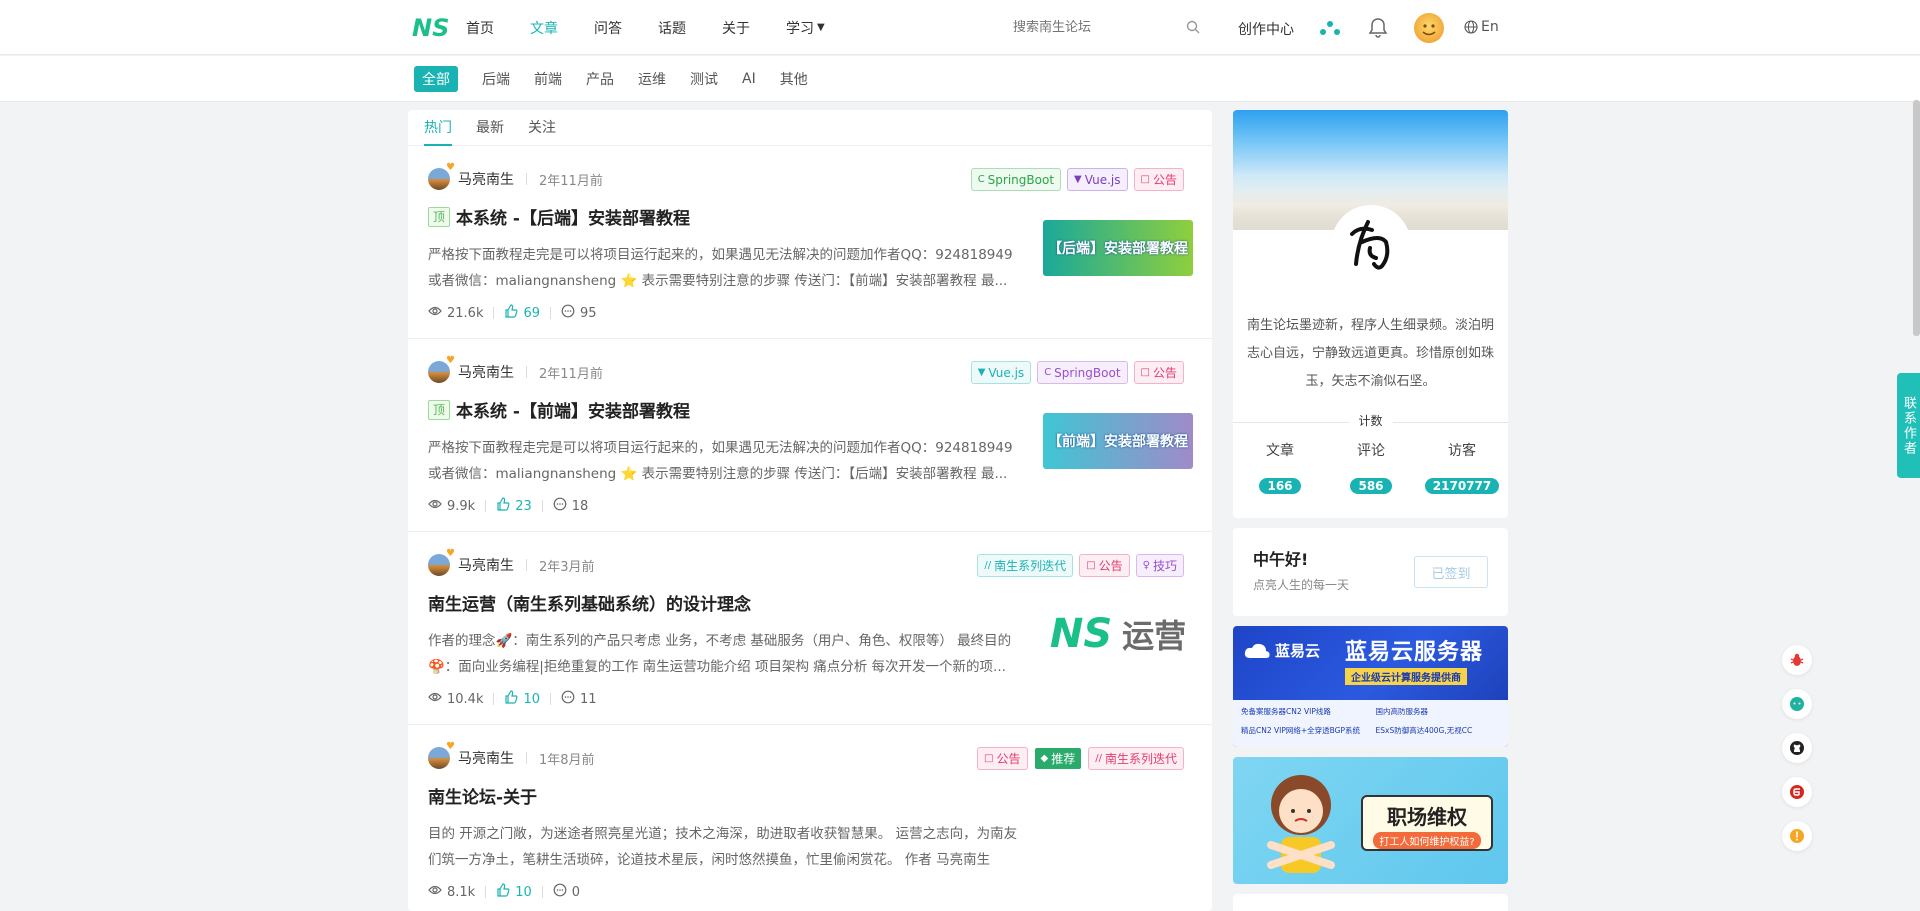  What do you see at coordinates (436, 79) in the screenshot?
I see `category-chip: 全部` at bounding box center [436, 79].